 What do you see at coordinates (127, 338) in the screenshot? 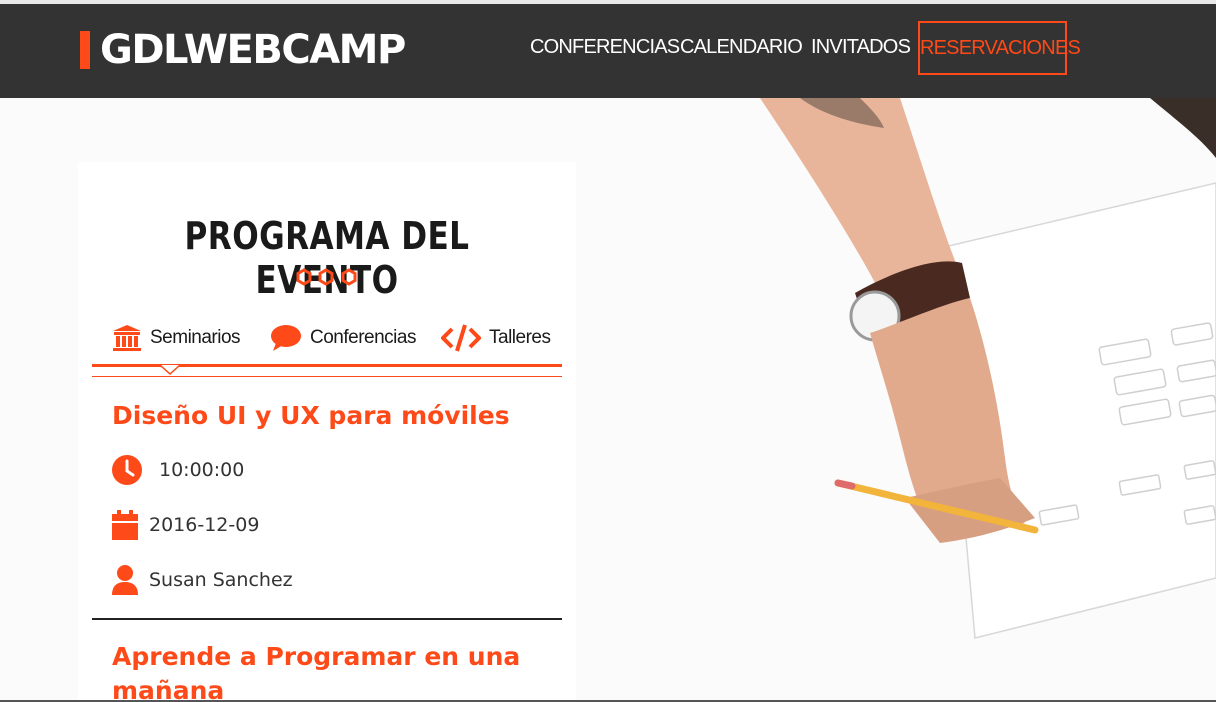
I see `bank-icon` at bounding box center [127, 338].